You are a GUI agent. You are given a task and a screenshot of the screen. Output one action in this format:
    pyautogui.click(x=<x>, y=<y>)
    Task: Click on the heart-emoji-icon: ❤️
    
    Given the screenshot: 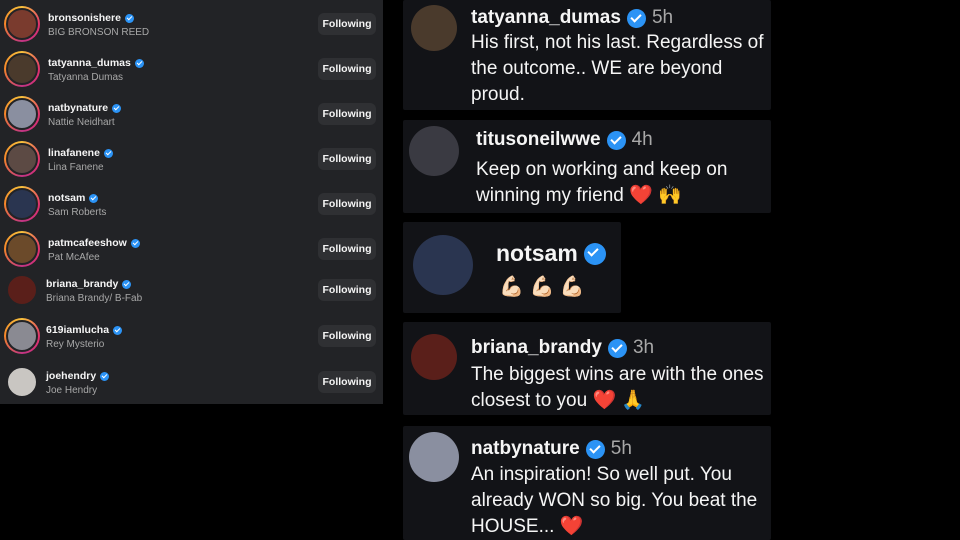 What is the action you would take?
    pyautogui.click(x=571, y=526)
    